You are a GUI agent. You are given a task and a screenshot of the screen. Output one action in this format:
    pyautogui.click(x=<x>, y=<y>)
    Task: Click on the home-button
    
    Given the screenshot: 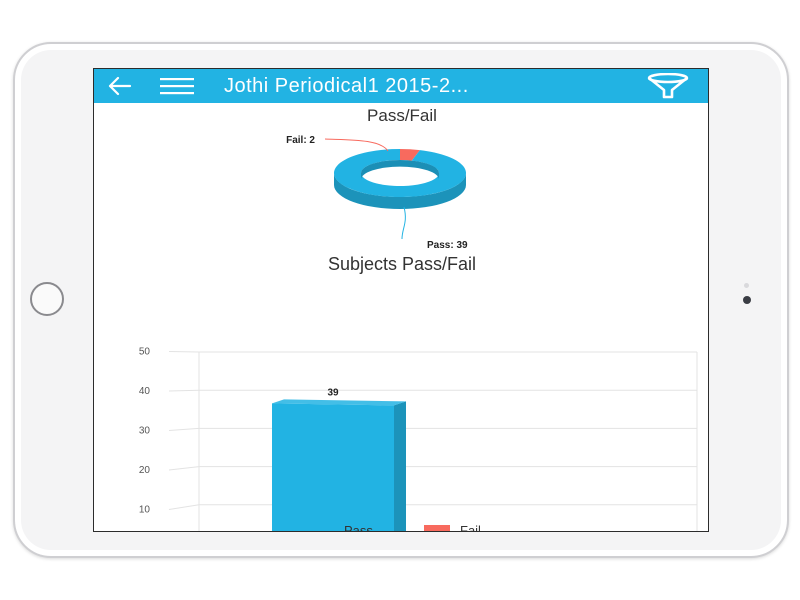 What is the action you would take?
    pyautogui.click(x=47, y=299)
    